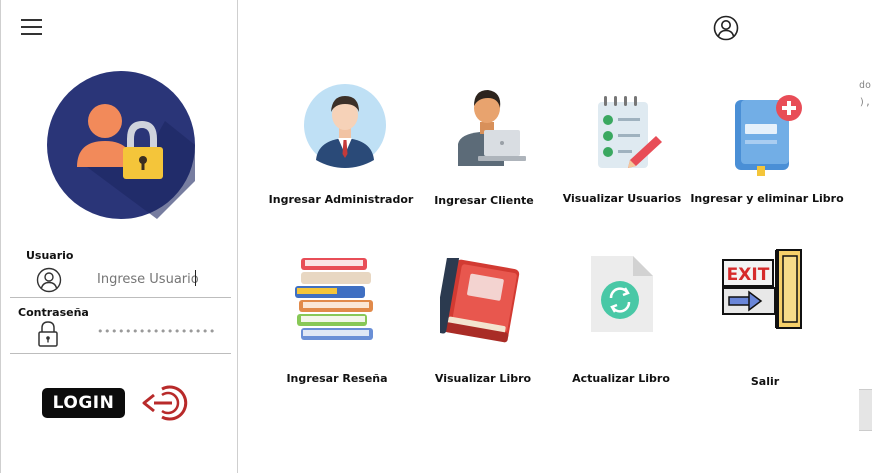 The height and width of the screenshot is (473, 872). I want to click on checklist-icon, so click(630, 132).